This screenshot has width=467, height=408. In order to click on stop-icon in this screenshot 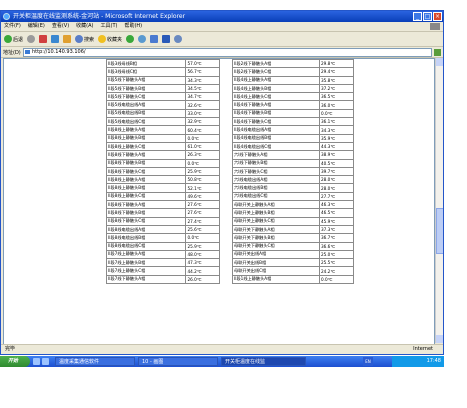, I will do `click(43, 39)`.